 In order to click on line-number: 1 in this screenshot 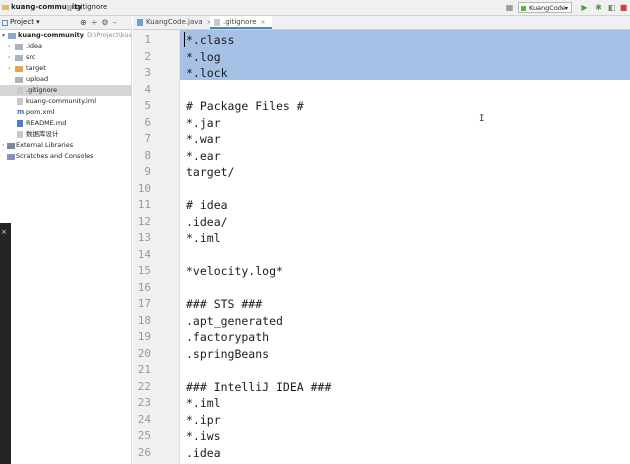, I will do `click(147, 39)`.